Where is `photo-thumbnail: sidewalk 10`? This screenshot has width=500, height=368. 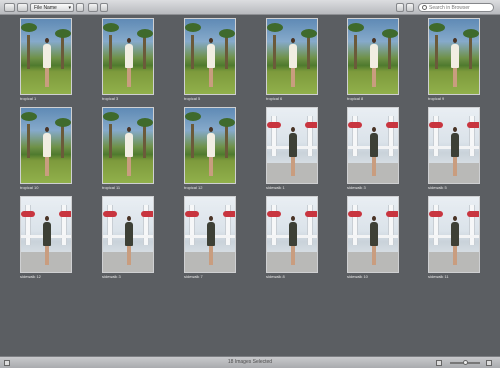
photo-thumbnail: sidewalk 10 is located at coordinates (373, 237).